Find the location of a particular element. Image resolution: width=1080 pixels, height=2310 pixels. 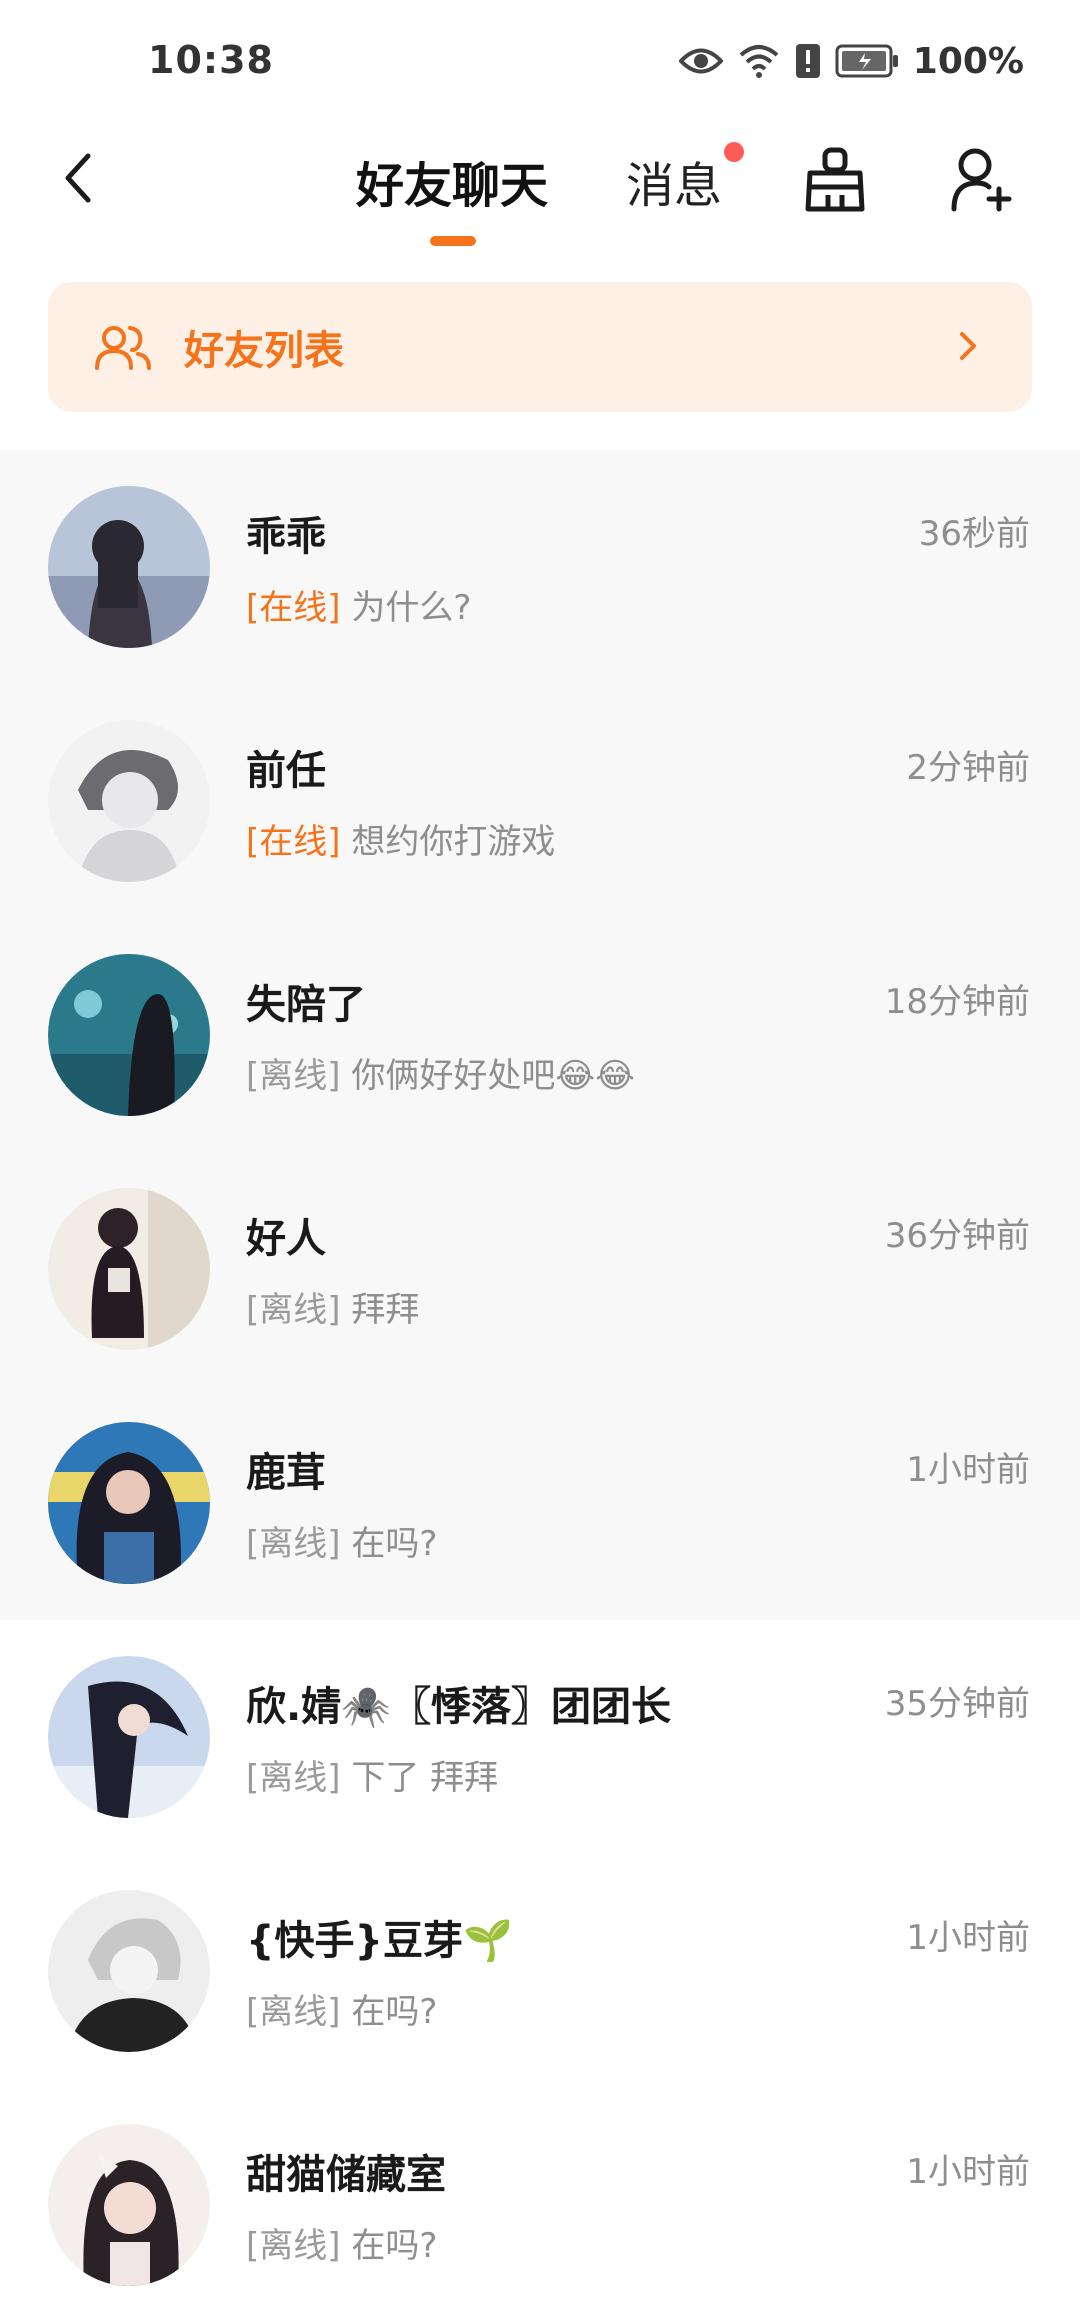

chat-preview: [在线] 想约你打游戏 is located at coordinates (400, 838).